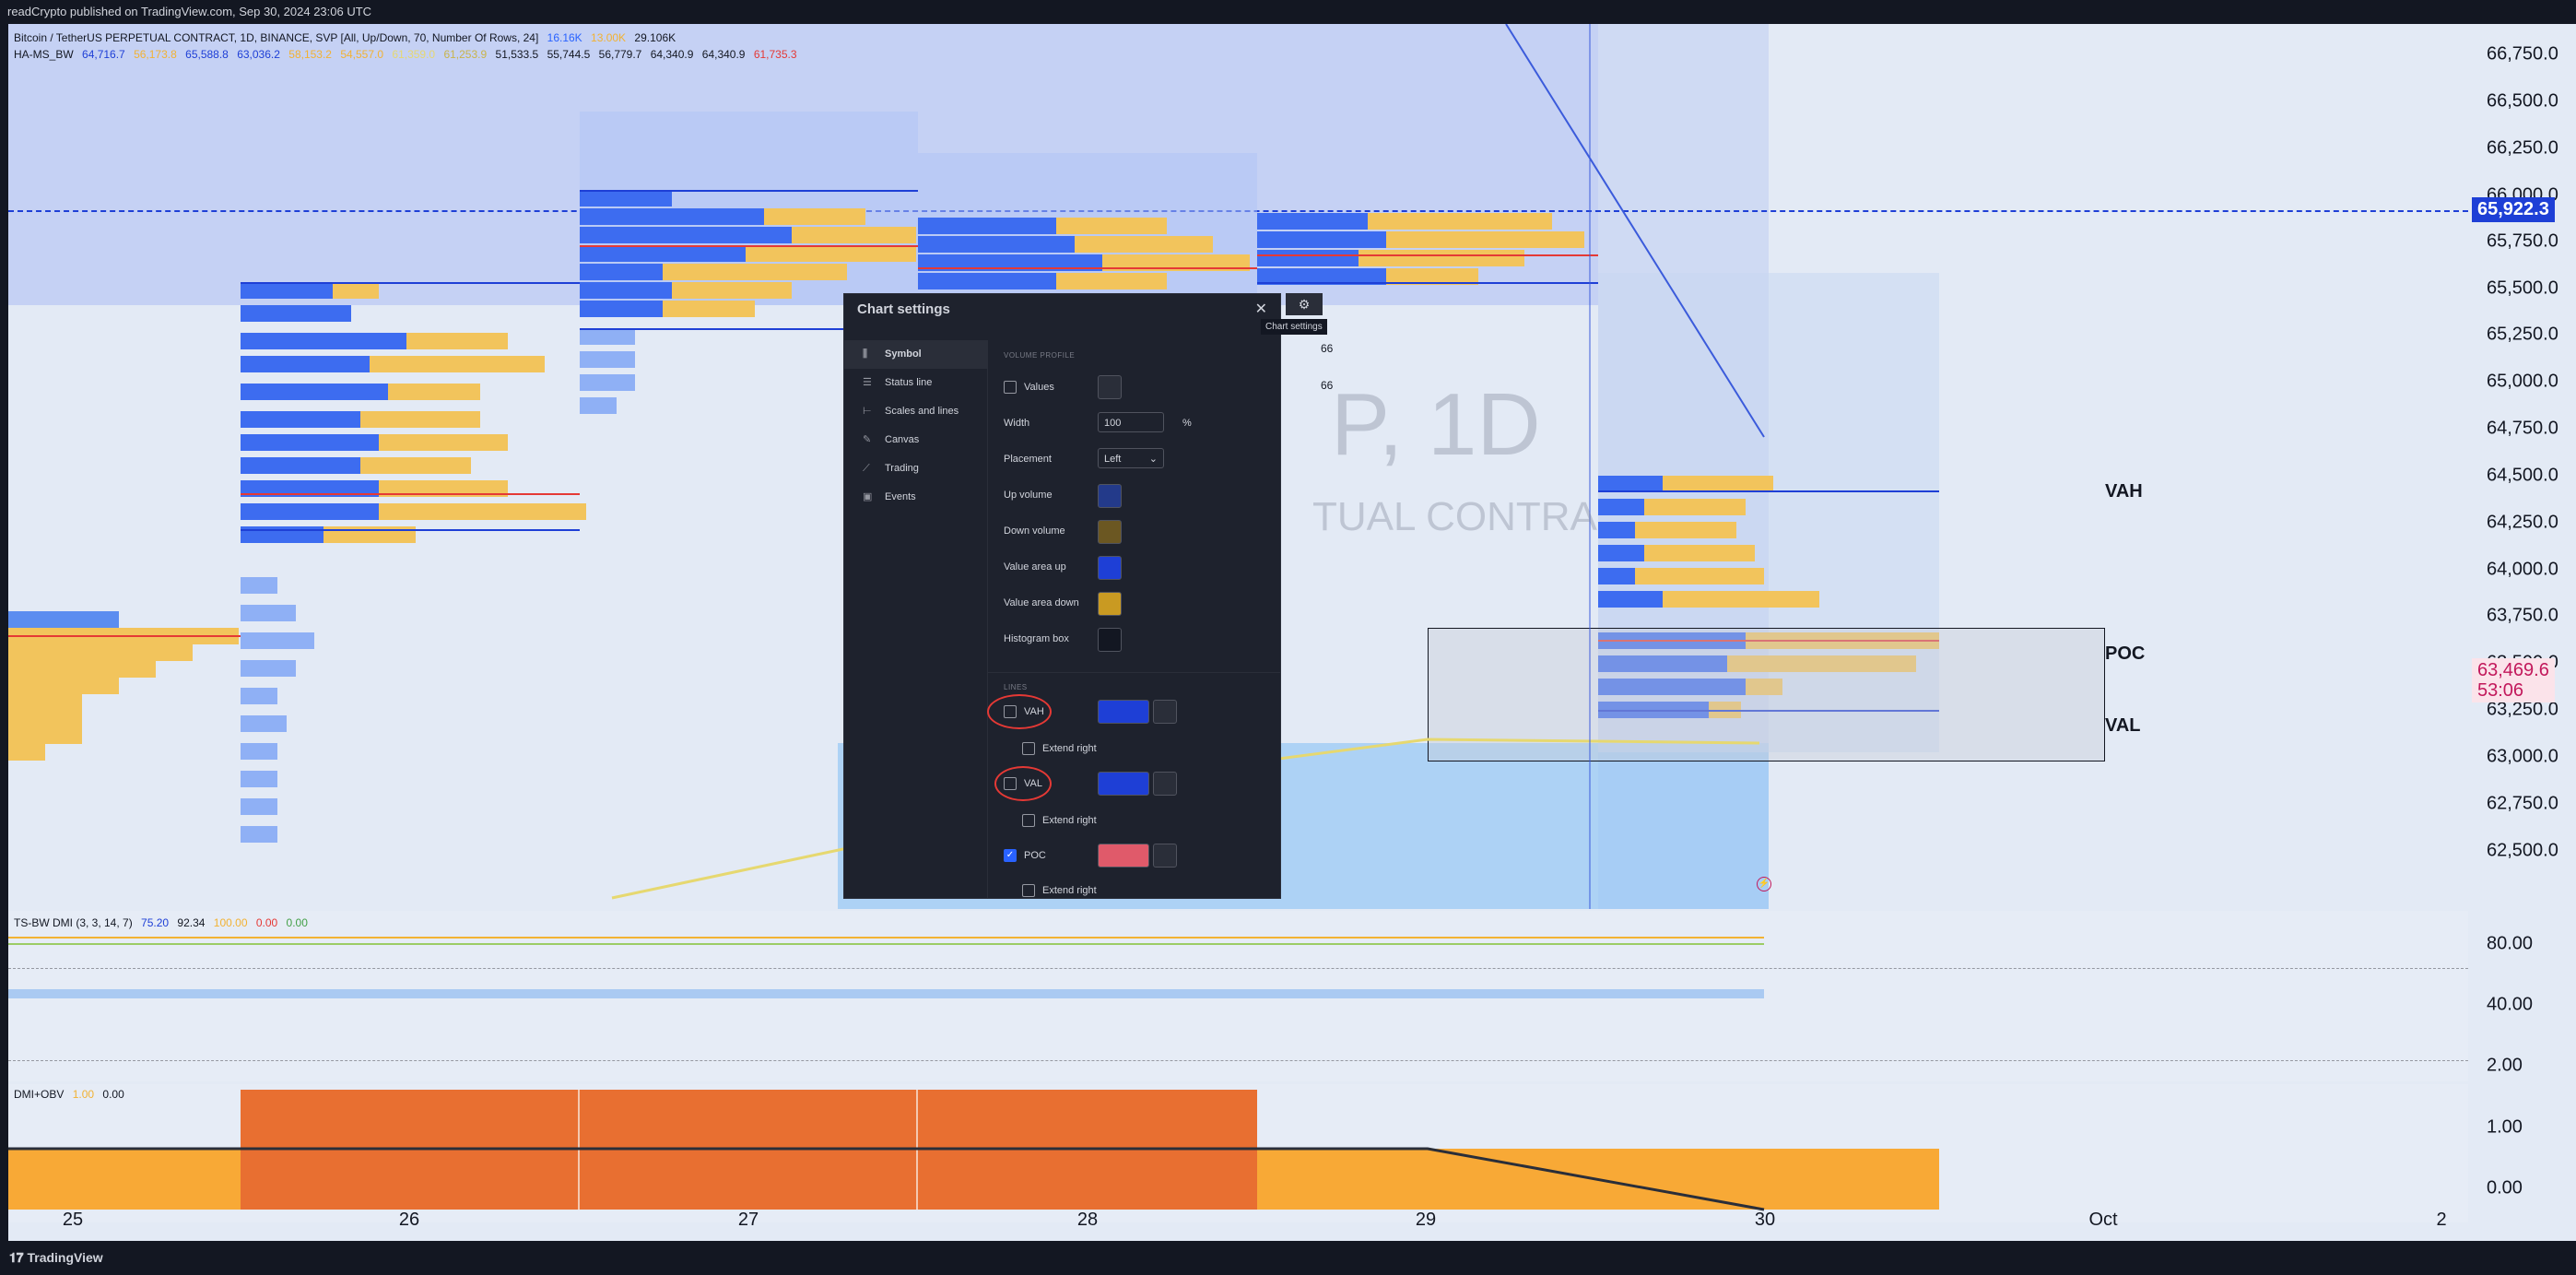  I want to click on nav-status-label: Status line, so click(909, 382).